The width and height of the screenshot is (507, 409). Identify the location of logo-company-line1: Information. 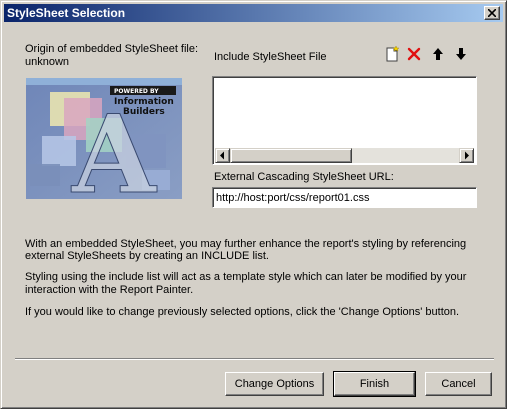
(144, 102).